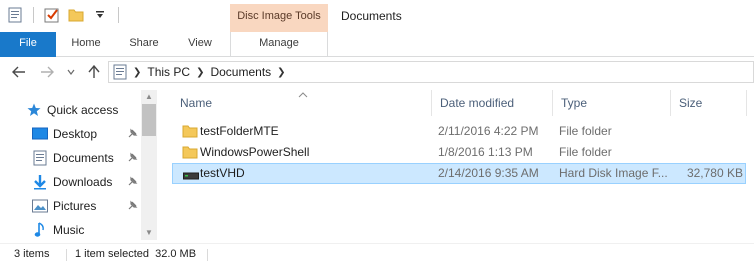  Describe the element at coordinates (40, 134) in the screenshot. I see `desktop-icon` at that location.